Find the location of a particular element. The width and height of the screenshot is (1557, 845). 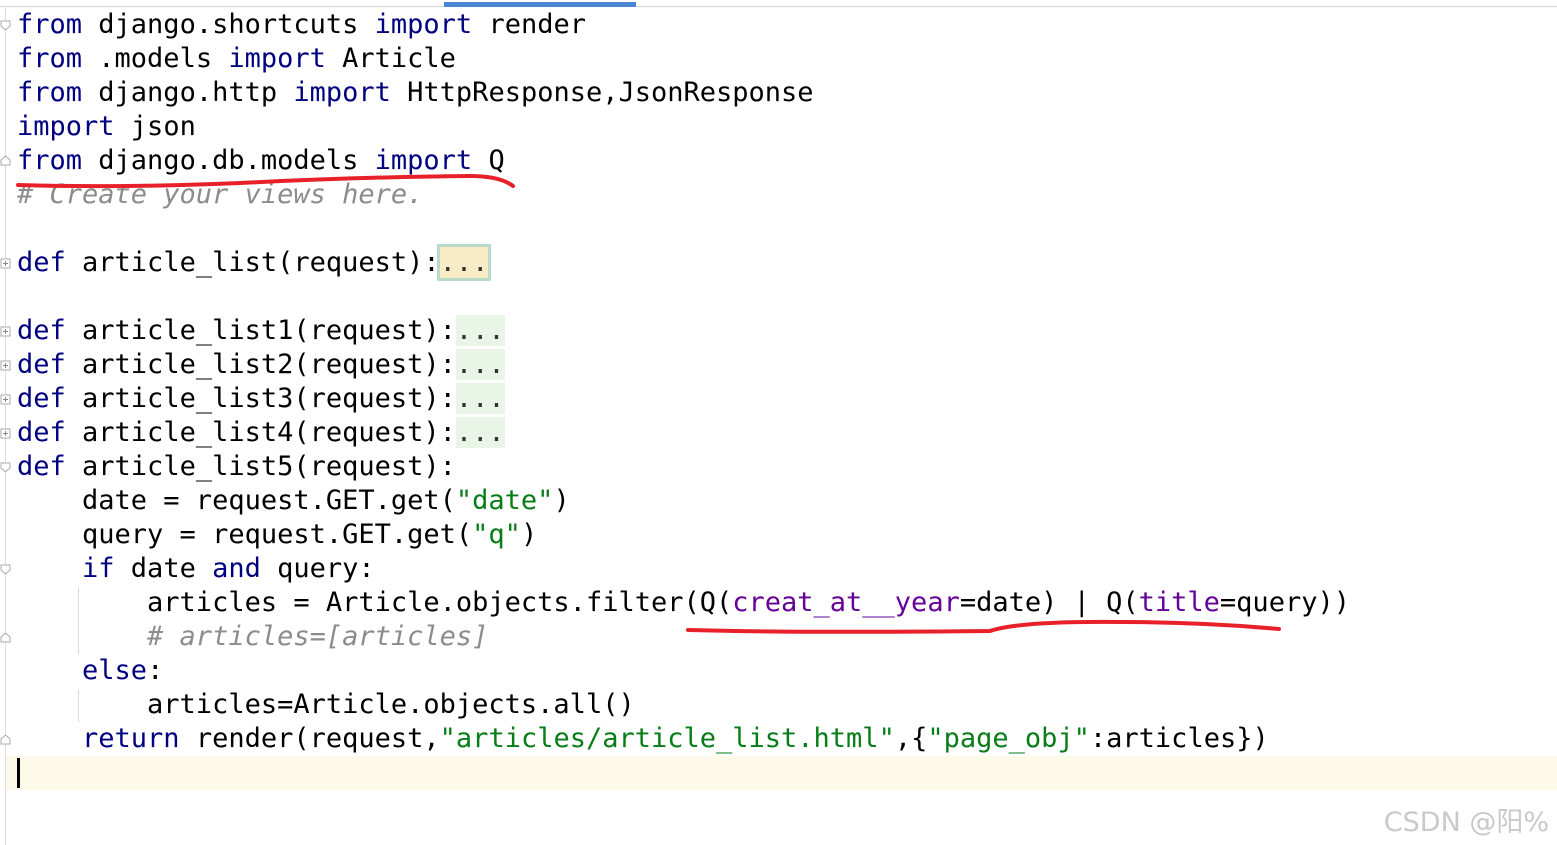

underline-import-q is located at coordinates (265, 181).